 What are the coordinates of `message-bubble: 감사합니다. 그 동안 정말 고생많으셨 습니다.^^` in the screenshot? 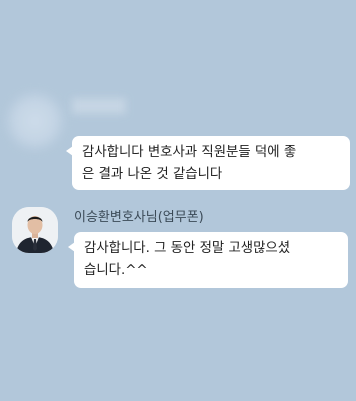 It's located at (208, 260).